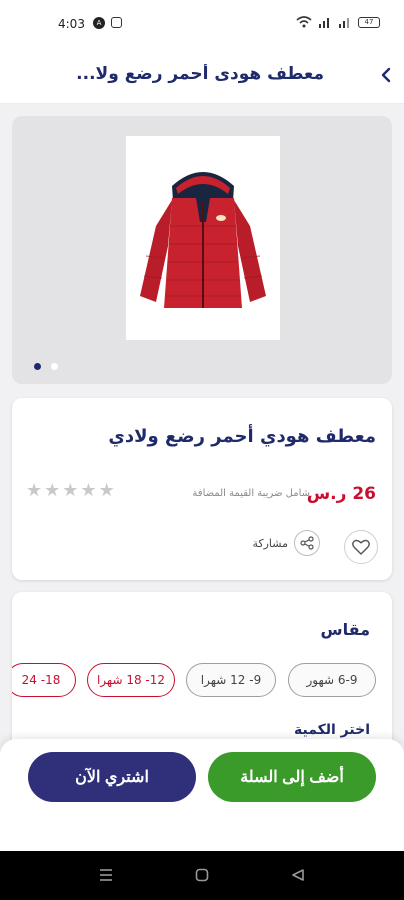 The image size is (404, 900). I want to click on heart-icon, so click(361, 547).